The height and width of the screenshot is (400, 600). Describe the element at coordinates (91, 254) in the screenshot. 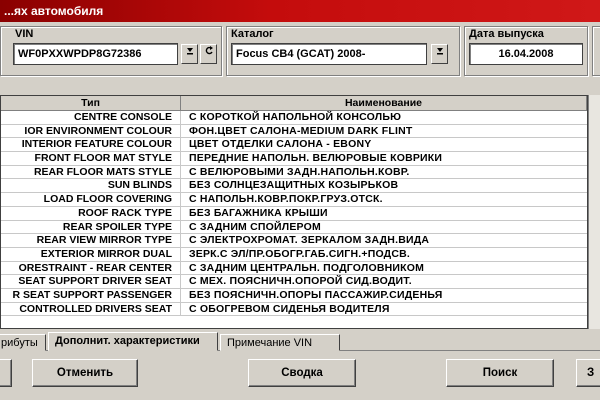

I see `cell-type: EXTERIOR MIRROR DUAL` at that location.